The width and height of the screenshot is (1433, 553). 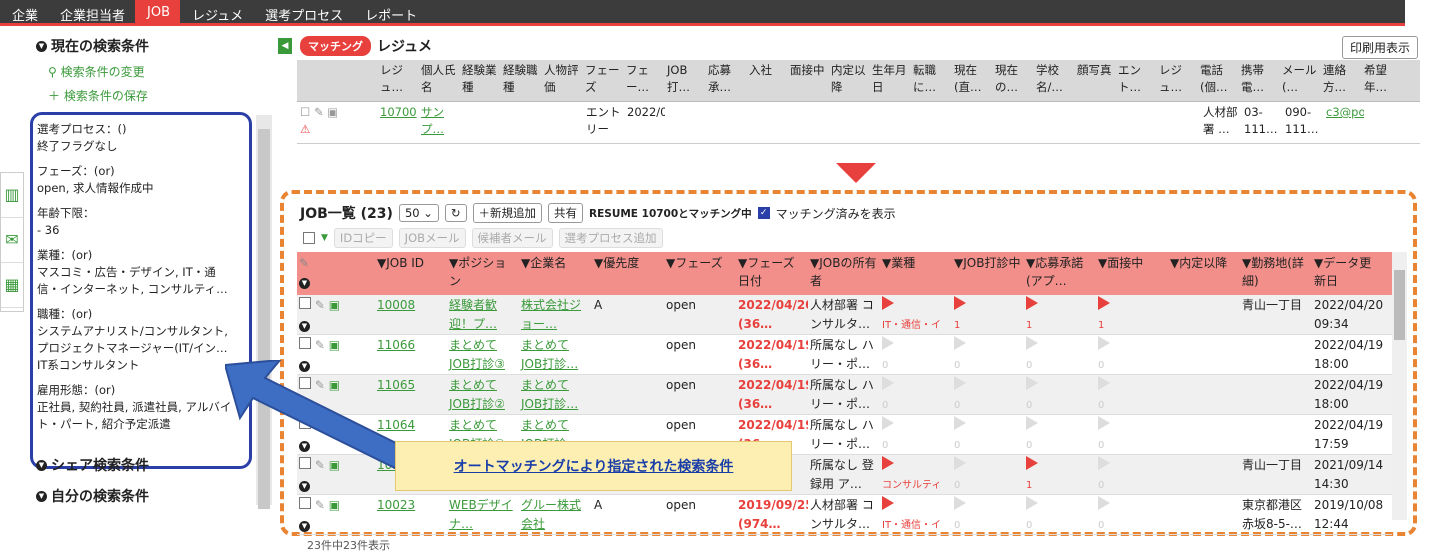 I want to click on pin-column-header: ✎ ▼, so click(x=336, y=273).